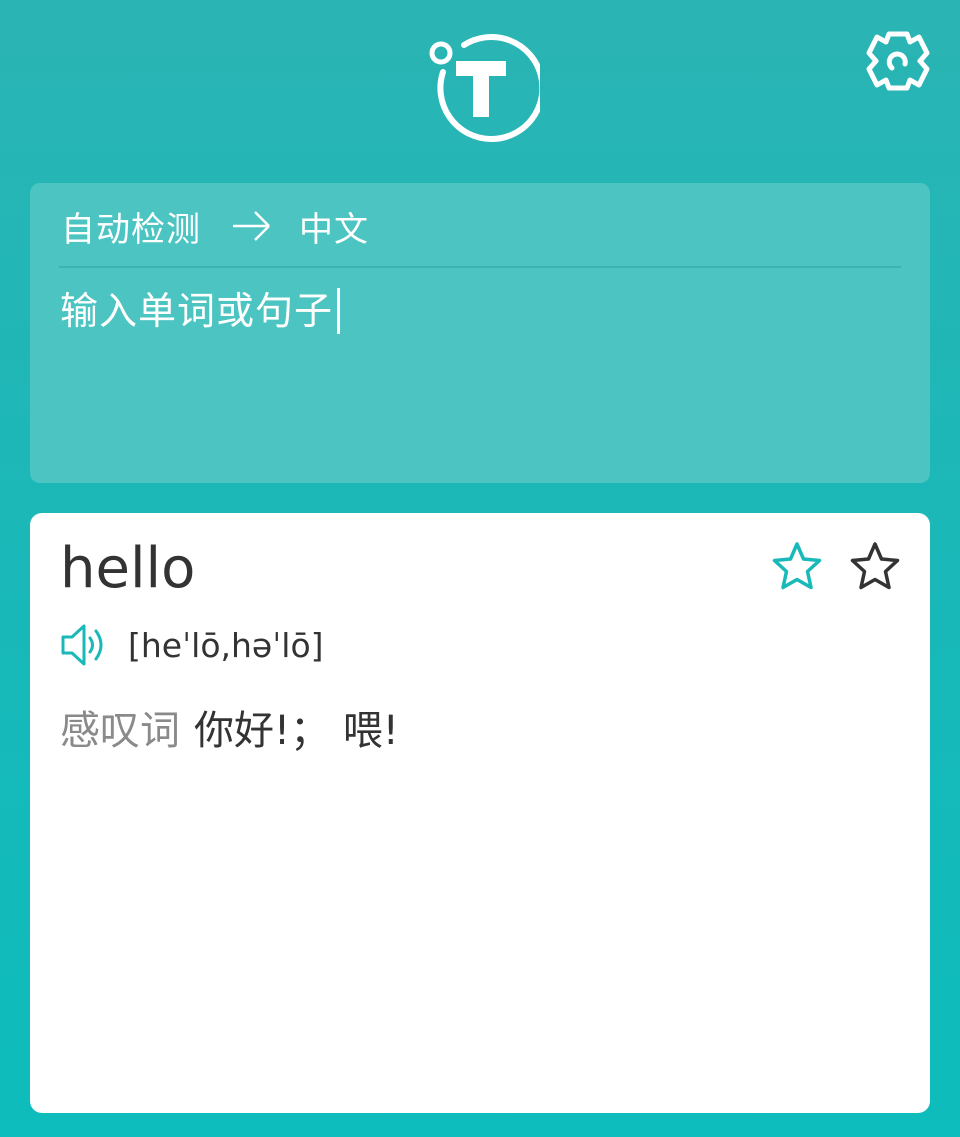 This screenshot has height=1137, width=960. I want to click on star-outline-dark-icon, so click(875, 566).